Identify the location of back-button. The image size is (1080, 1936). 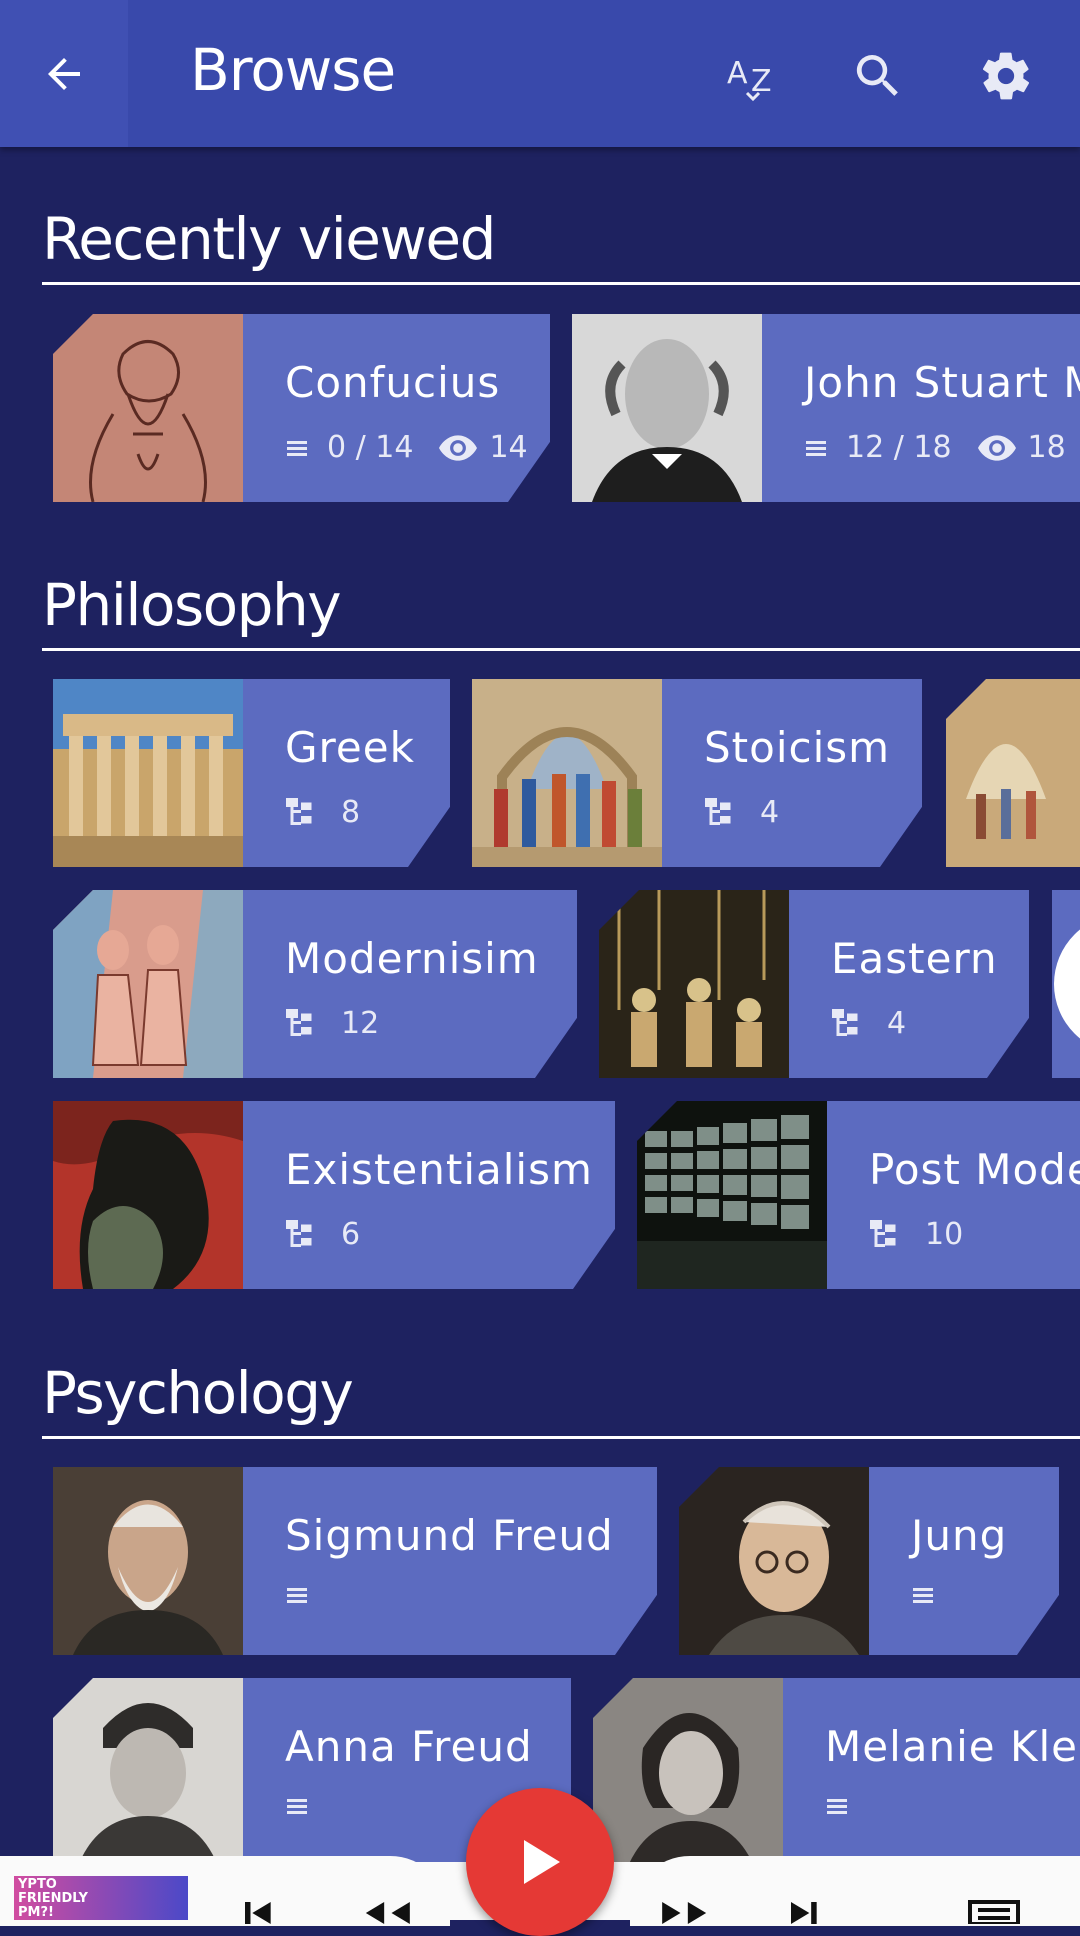
(64, 73).